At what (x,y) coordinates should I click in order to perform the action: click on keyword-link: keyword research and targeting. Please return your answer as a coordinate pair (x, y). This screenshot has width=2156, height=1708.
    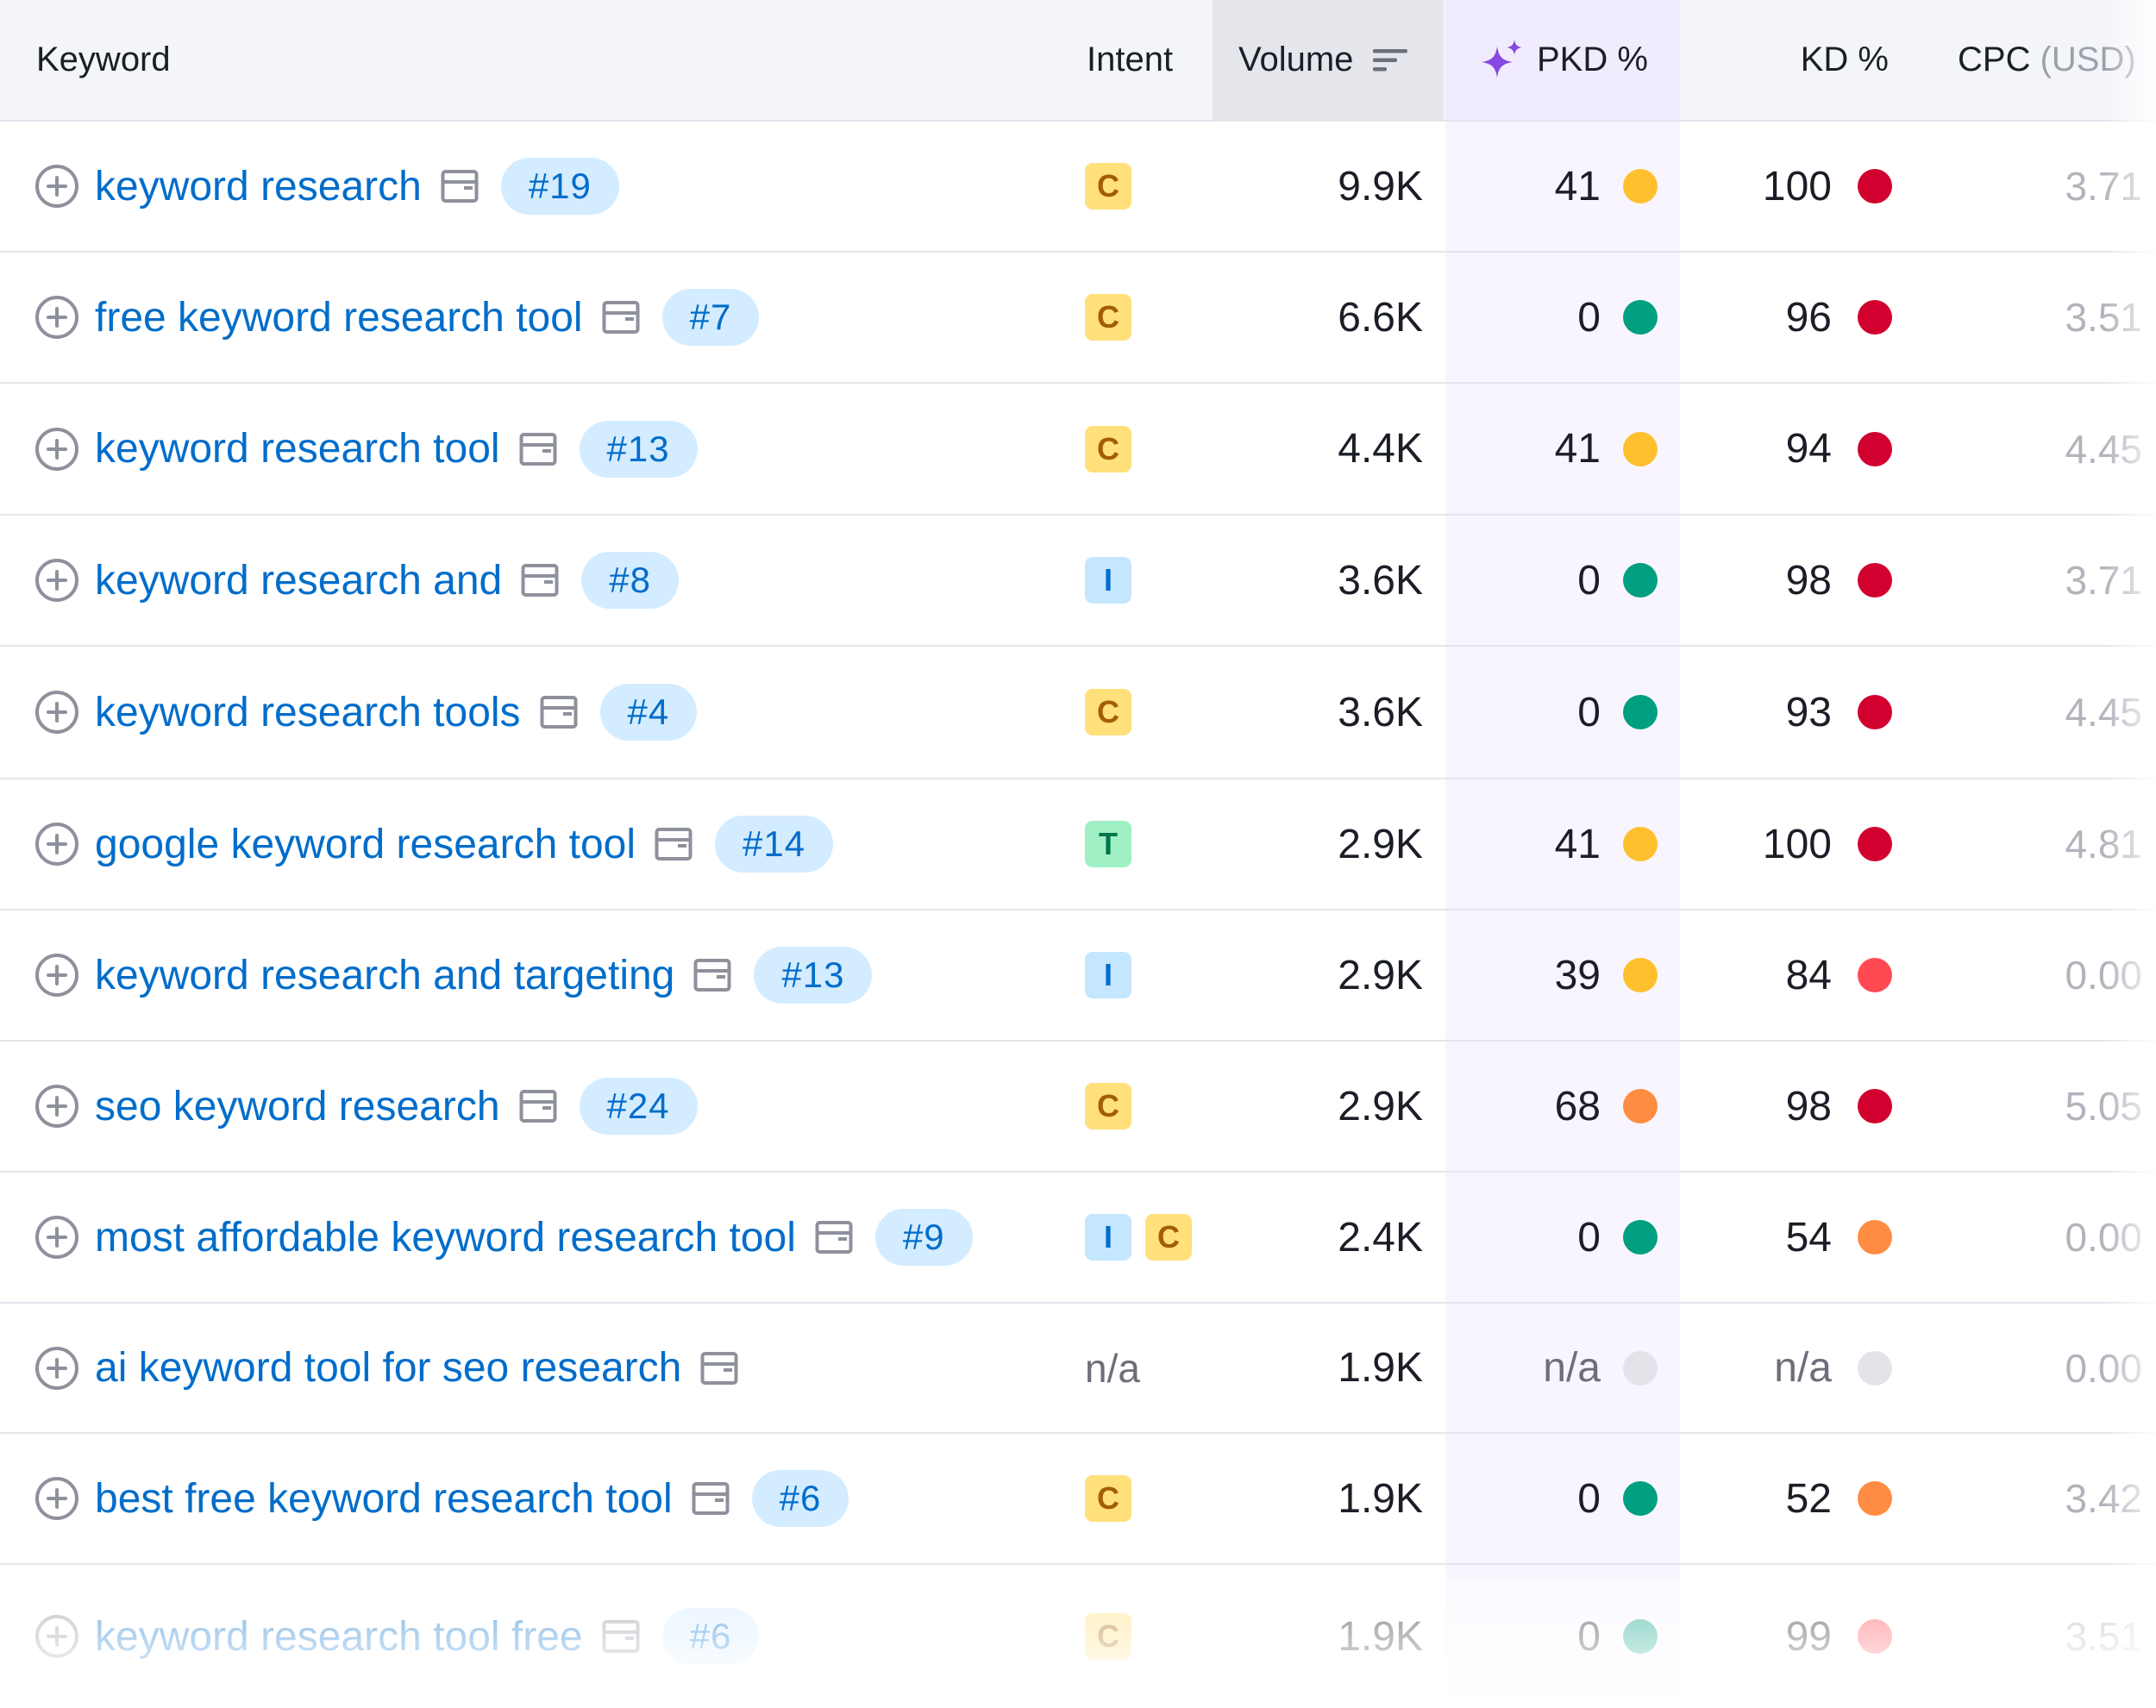
    Looking at the image, I should click on (384, 975).